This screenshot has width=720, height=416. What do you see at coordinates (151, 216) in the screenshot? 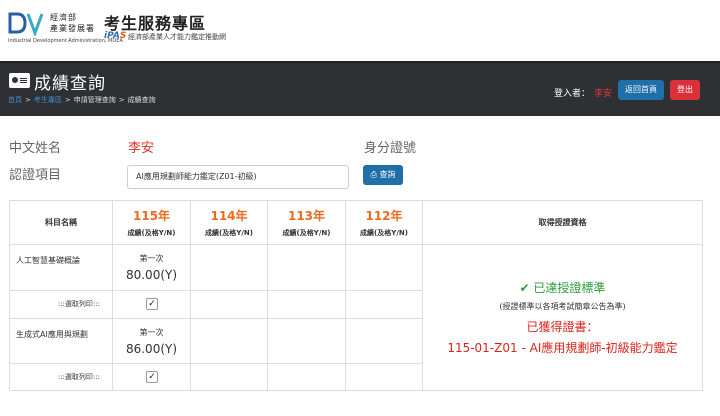
I see `year-label: 115年` at bounding box center [151, 216].